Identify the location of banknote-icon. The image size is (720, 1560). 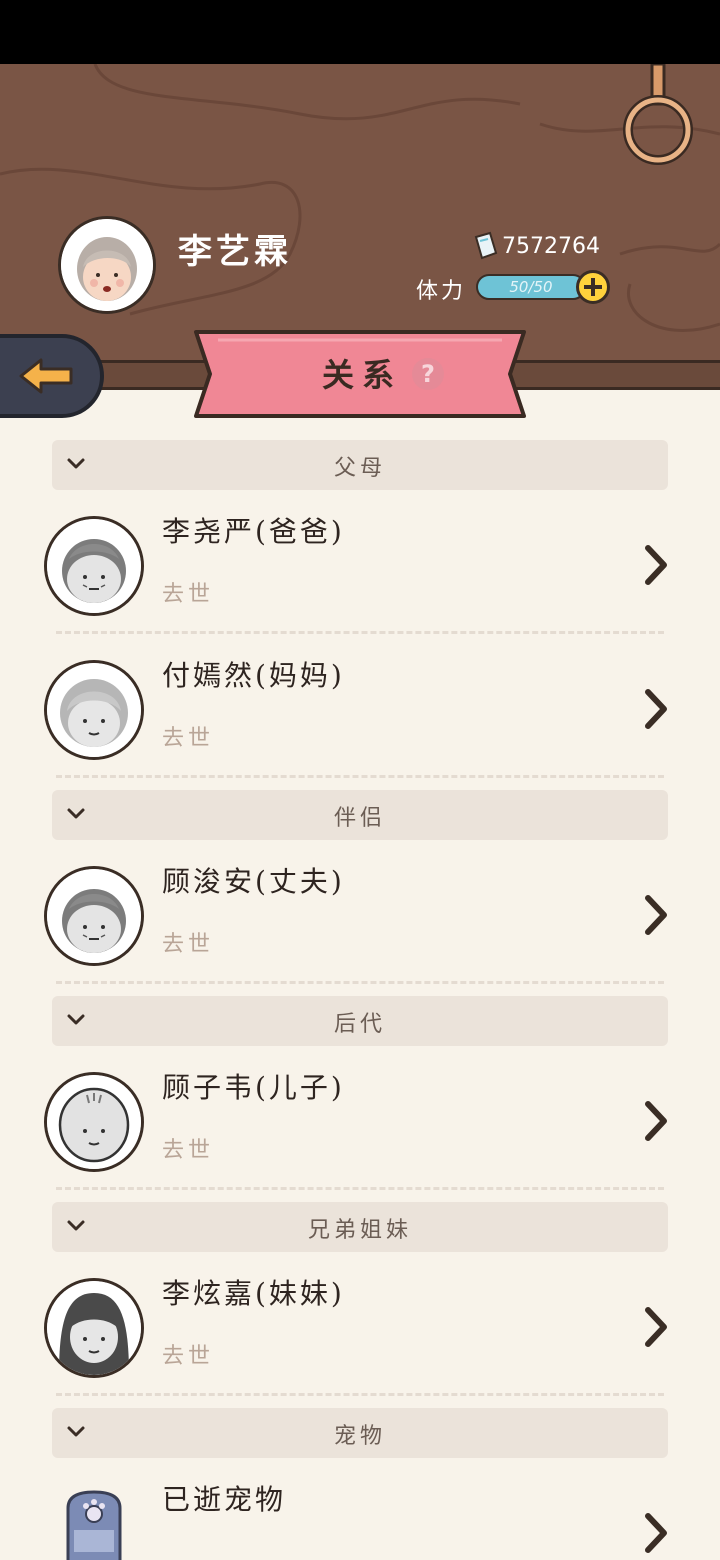
(486, 245).